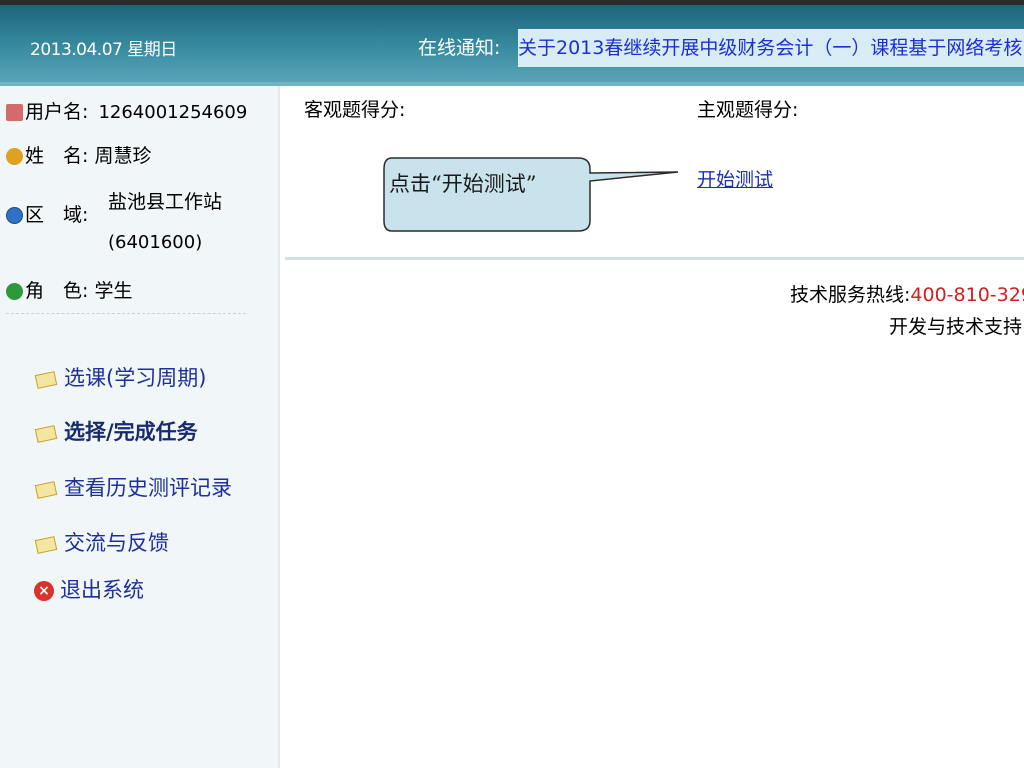 The image size is (1024, 768). Describe the element at coordinates (463, 184) in the screenshot. I see `callout-text: 点击“开始测试”` at that location.